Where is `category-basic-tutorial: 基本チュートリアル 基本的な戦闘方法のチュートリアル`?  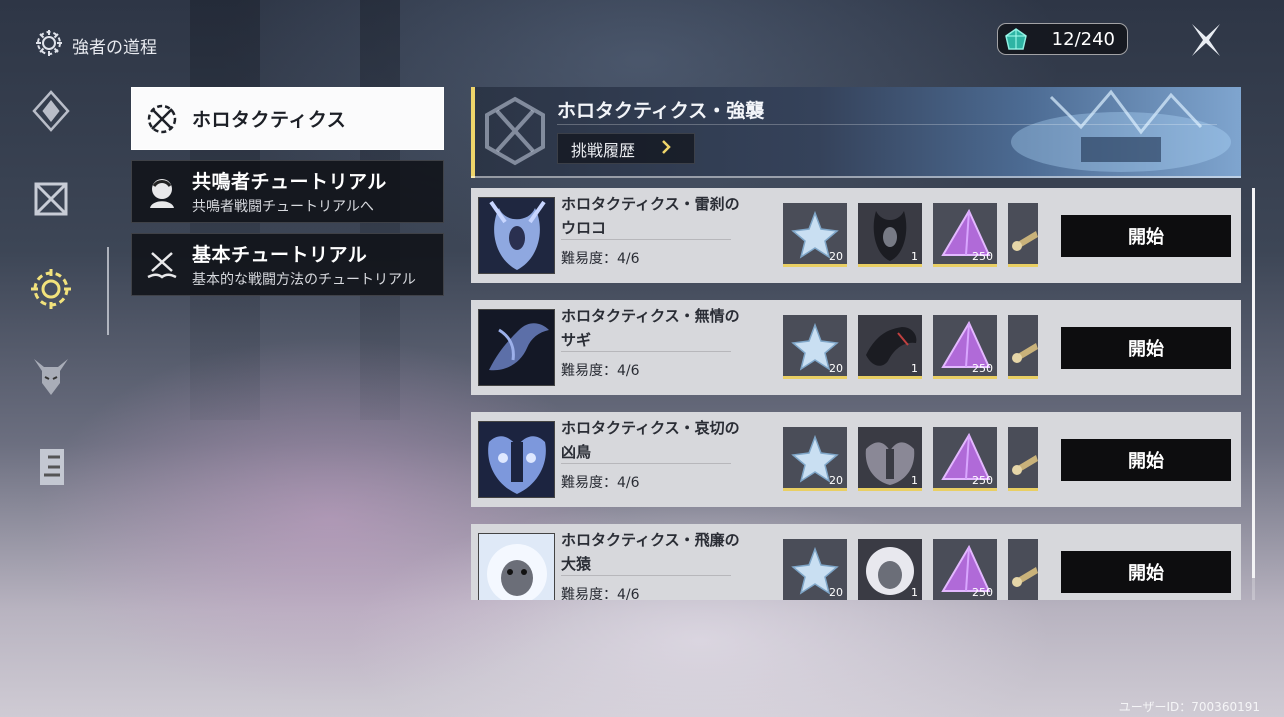 category-basic-tutorial: 基本チュートリアル 基本的な戦闘方法のチュートリアル is located at coordinates (287, 264).